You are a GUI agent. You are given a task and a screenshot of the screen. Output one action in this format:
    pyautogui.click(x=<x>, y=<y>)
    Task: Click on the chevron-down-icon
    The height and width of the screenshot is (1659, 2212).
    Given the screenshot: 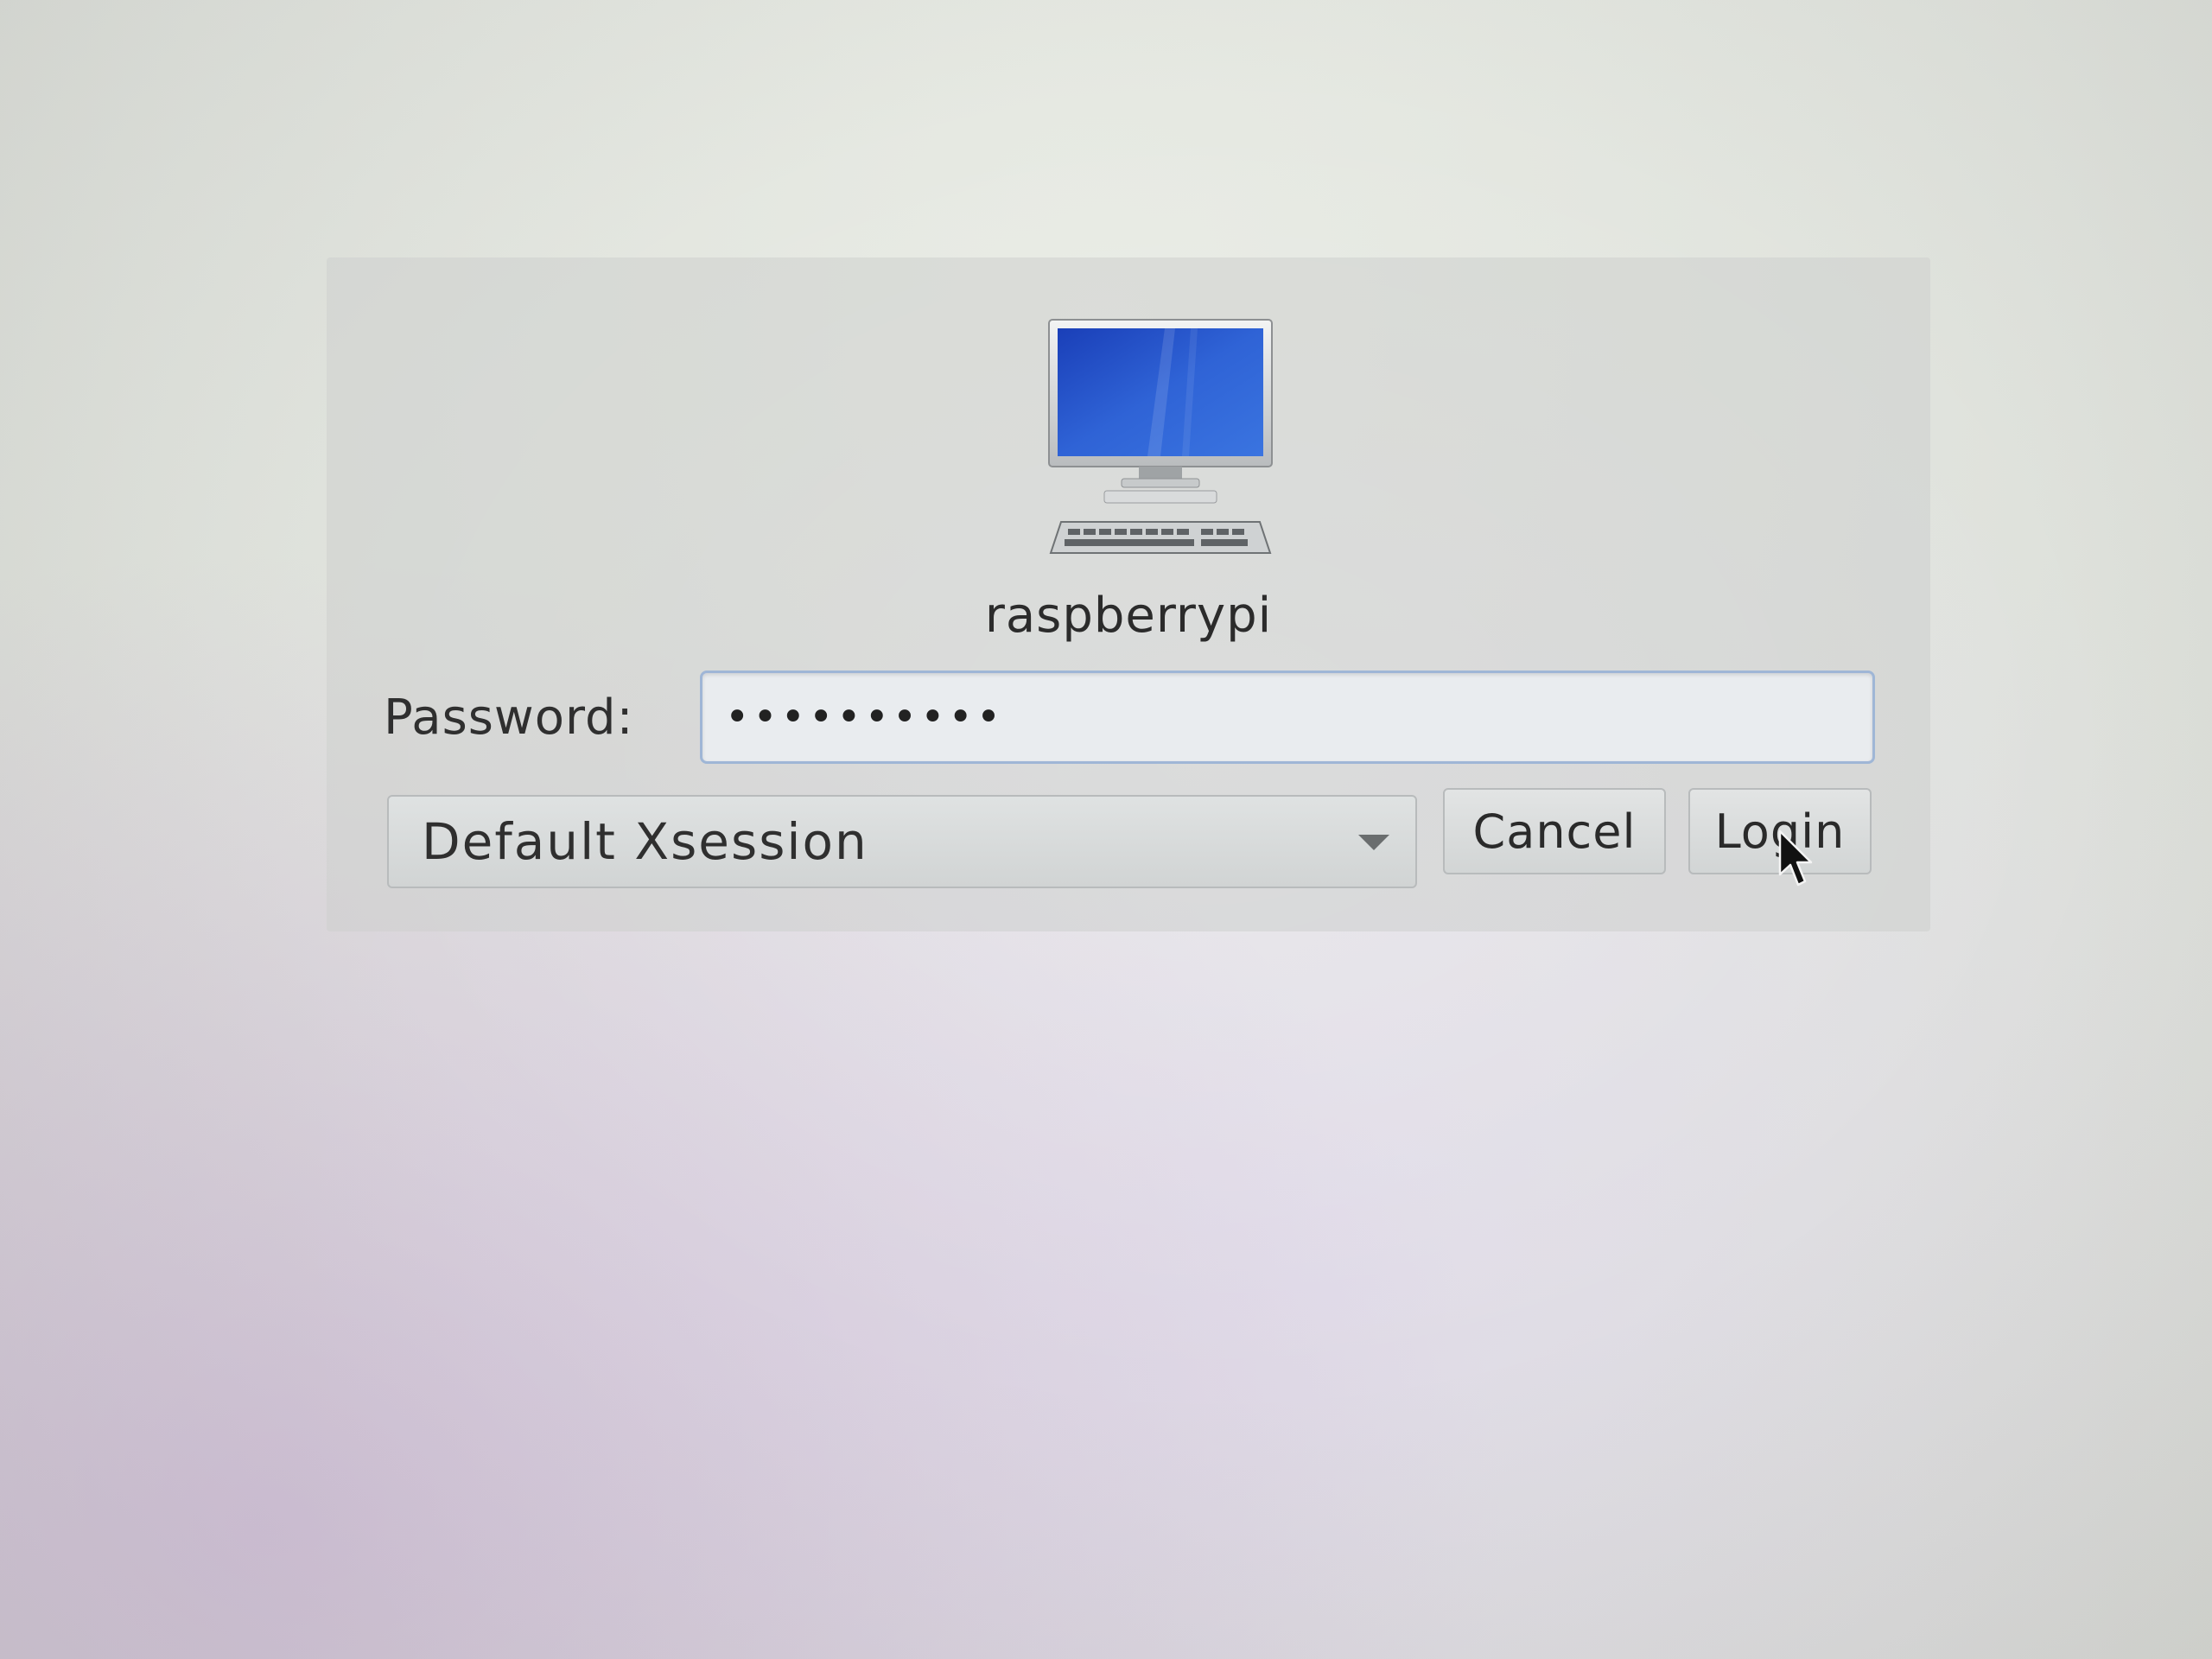 What is the action you would take?
    pyautogui.click(x=1373, y=842)
    